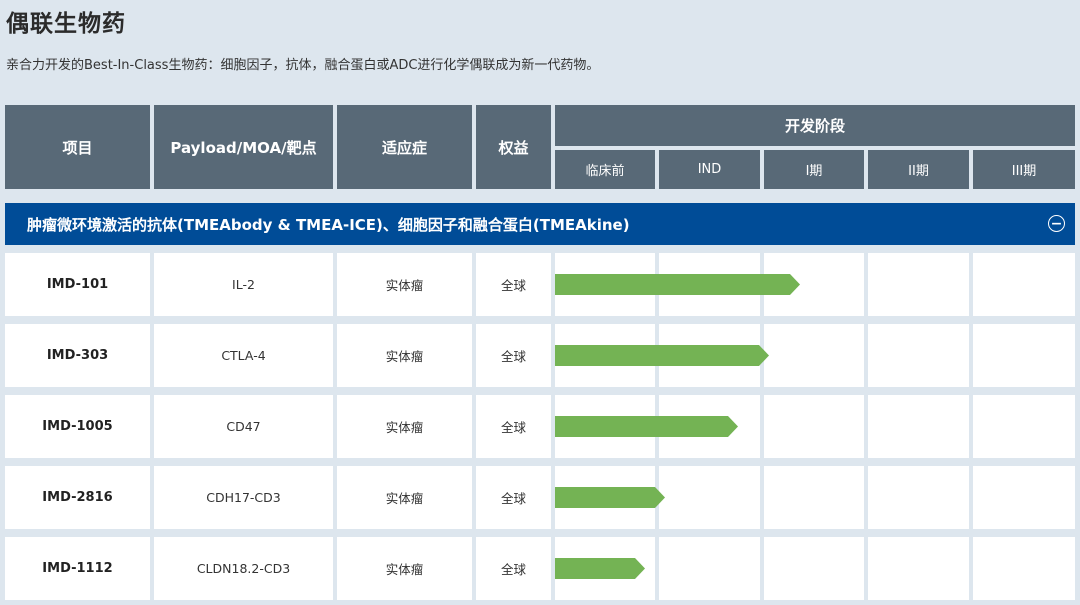 The image size is (1080, 605). I want to click on header-project: 项目, so click(77, 147).